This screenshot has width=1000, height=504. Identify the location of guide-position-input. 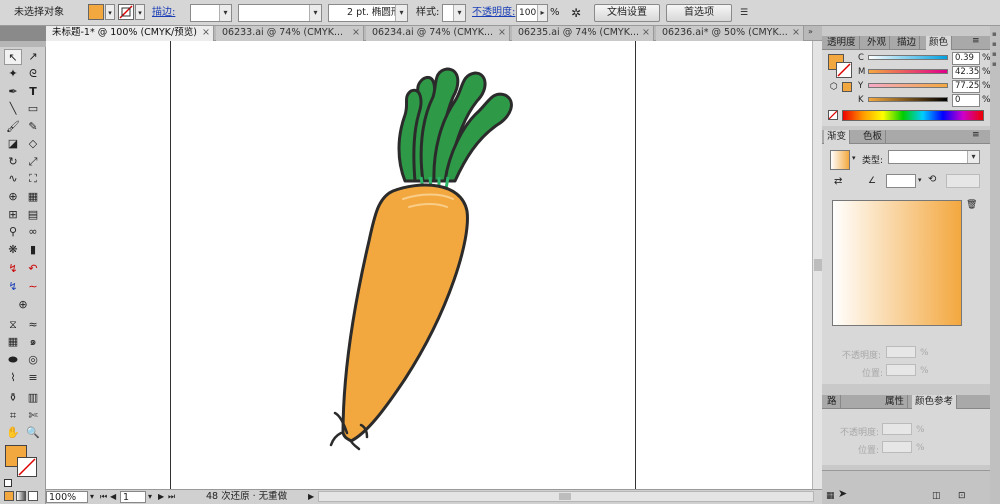
(897, 447).